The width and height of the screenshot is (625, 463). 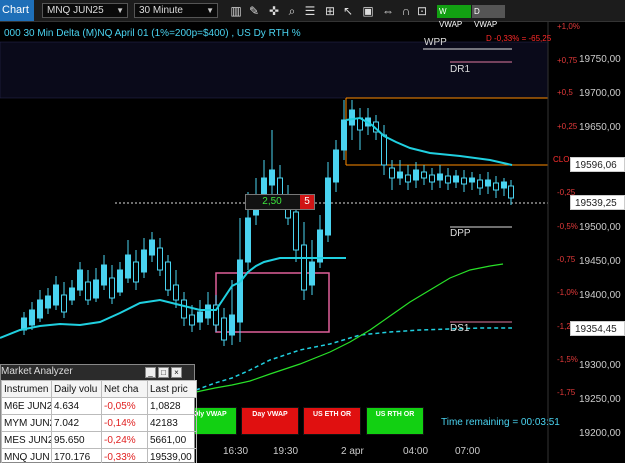 I want to click on time-tick: 07:00, so click(x=468, y=451).